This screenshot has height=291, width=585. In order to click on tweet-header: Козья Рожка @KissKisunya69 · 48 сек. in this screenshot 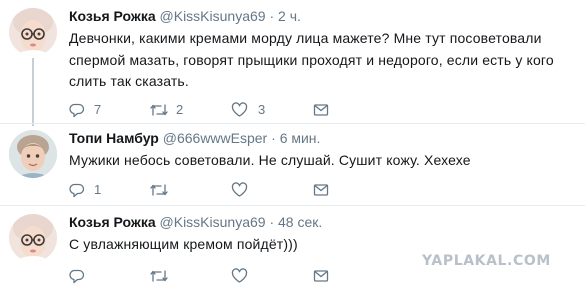, I will do `click(195, 222)`.